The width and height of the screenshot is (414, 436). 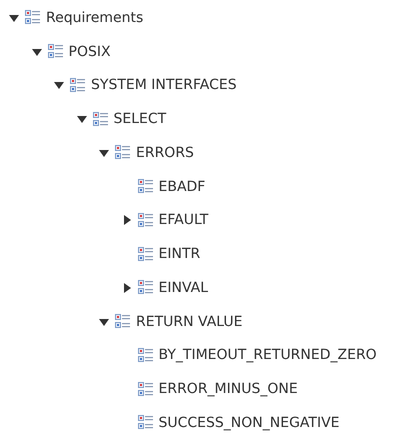 I want to click on tree-item: EINVAL, so click(x=183, y=288).